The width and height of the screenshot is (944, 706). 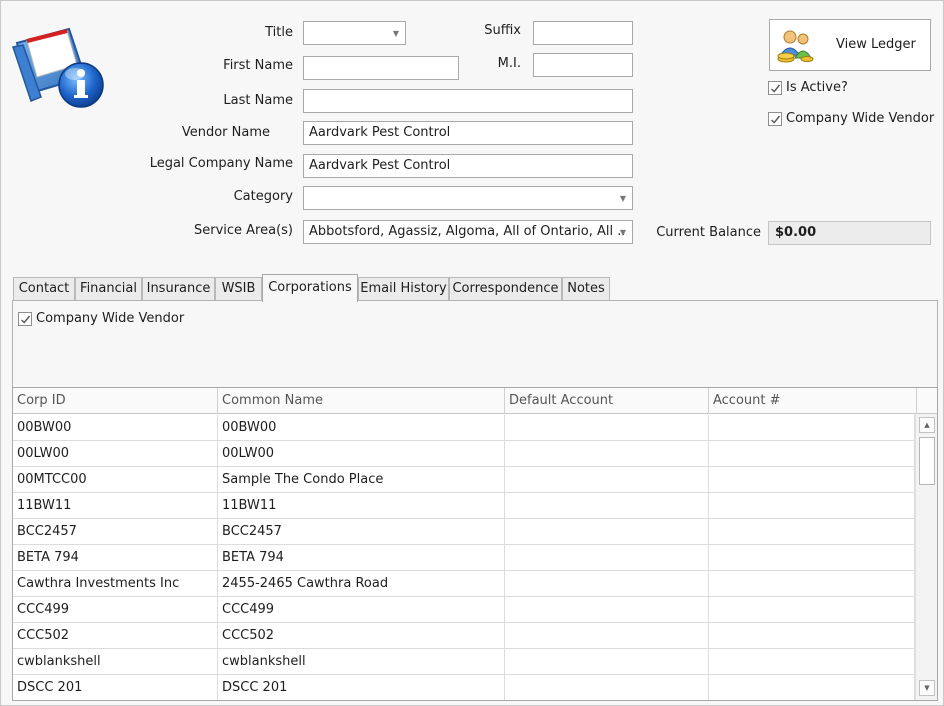 I want to click on cell-common-name: CCC499, so click(x=361, y=610).